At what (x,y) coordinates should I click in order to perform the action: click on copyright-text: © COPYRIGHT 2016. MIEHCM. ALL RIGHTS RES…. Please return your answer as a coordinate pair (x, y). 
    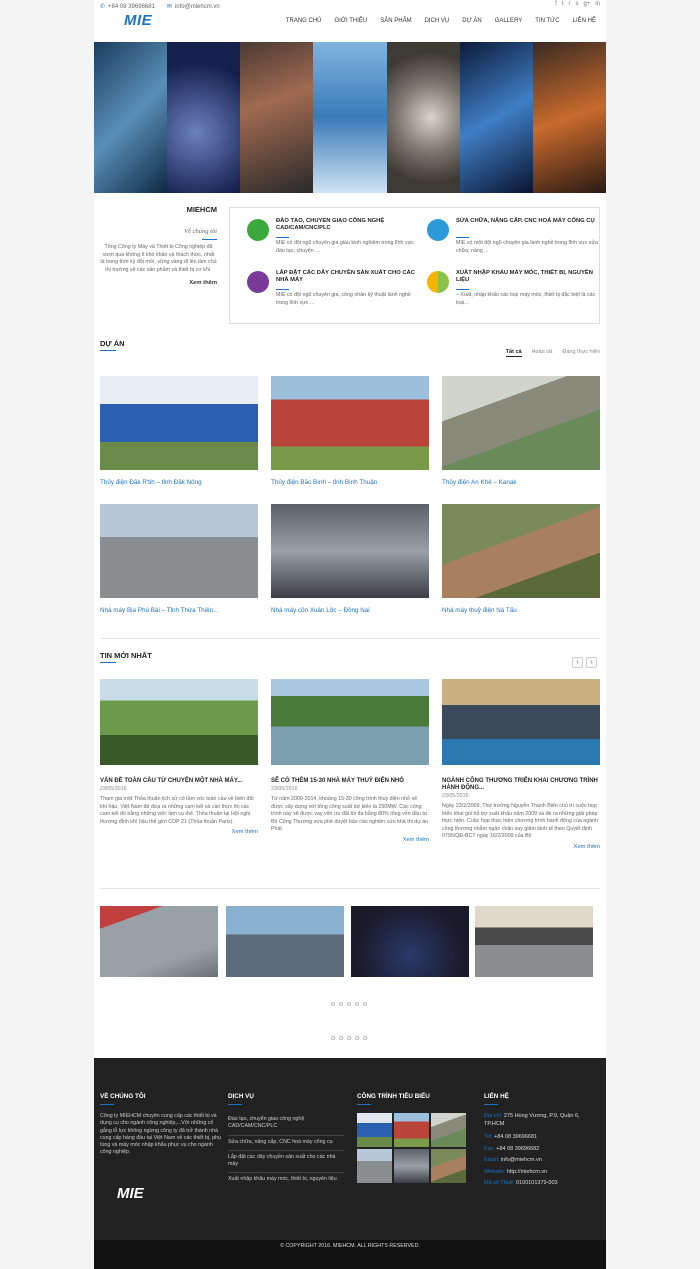
    Looking at the image, I should click on (350, 1246).